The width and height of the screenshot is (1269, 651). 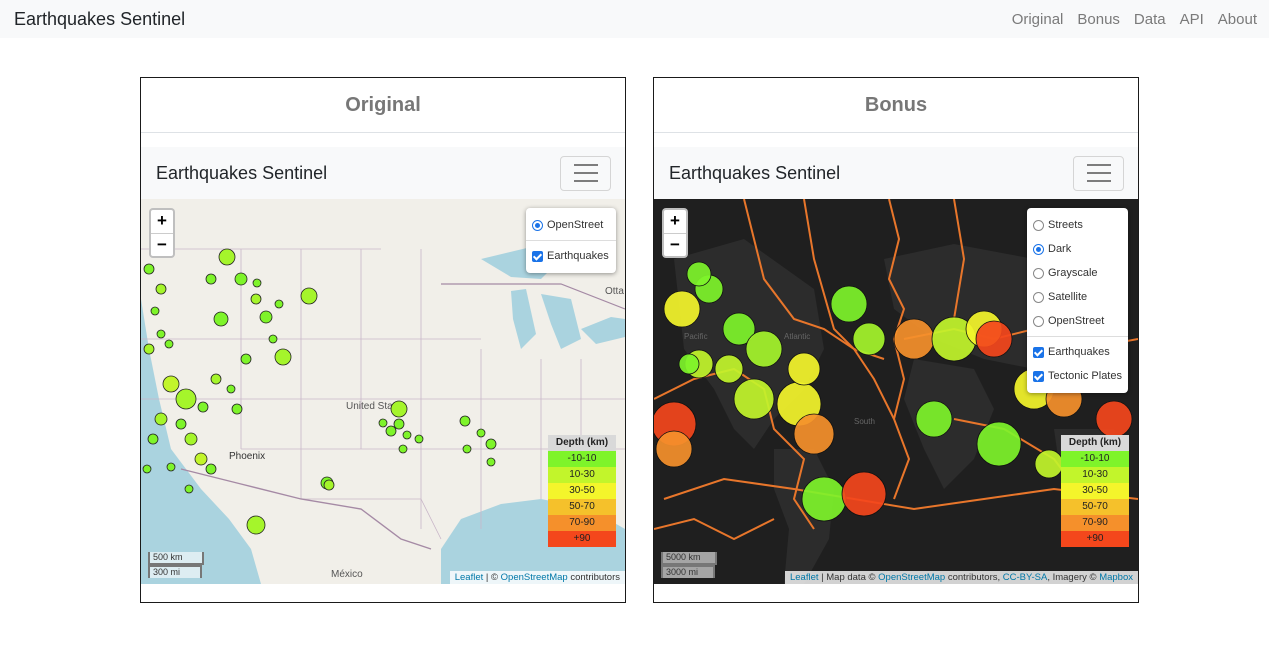 I want to click on cc-by-sa-link: CC-BY-SA, so click(x=1025, y=577).